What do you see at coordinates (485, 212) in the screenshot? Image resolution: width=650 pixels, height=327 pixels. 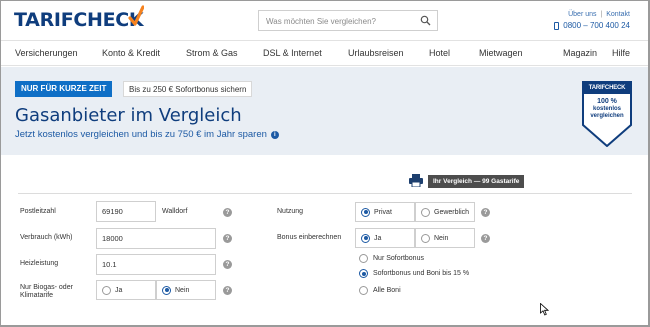 I see `usage-help-icon: ?` at bounding box center [485, 212].